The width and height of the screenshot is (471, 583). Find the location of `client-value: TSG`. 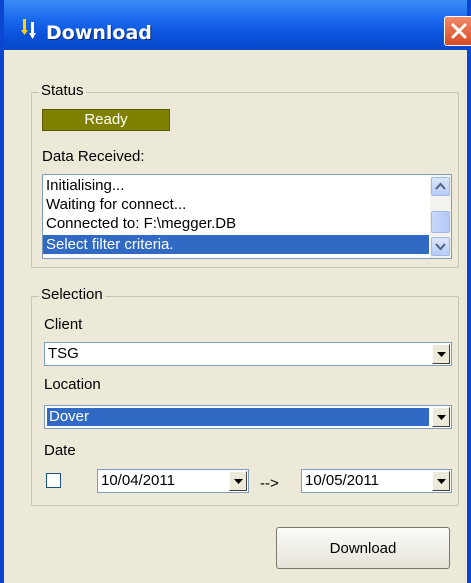

client-value: TSG is located at coordinates (63, 353).